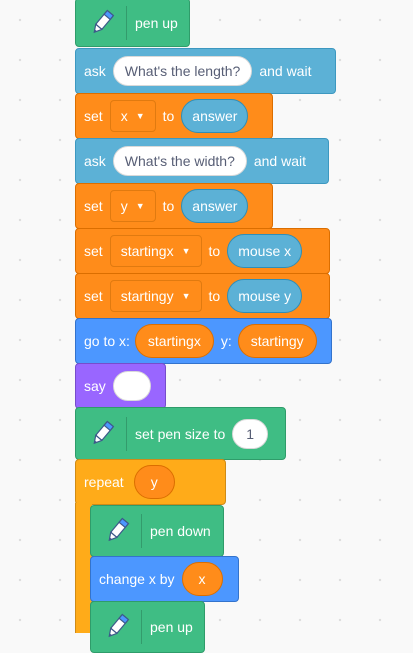 The height and width of the screenshot is (653, 413). What do you see at coordinates (265, 296) in the screenshot?
I see `mouse-y-reporter: mouse y` at bounding box center [265, 296].